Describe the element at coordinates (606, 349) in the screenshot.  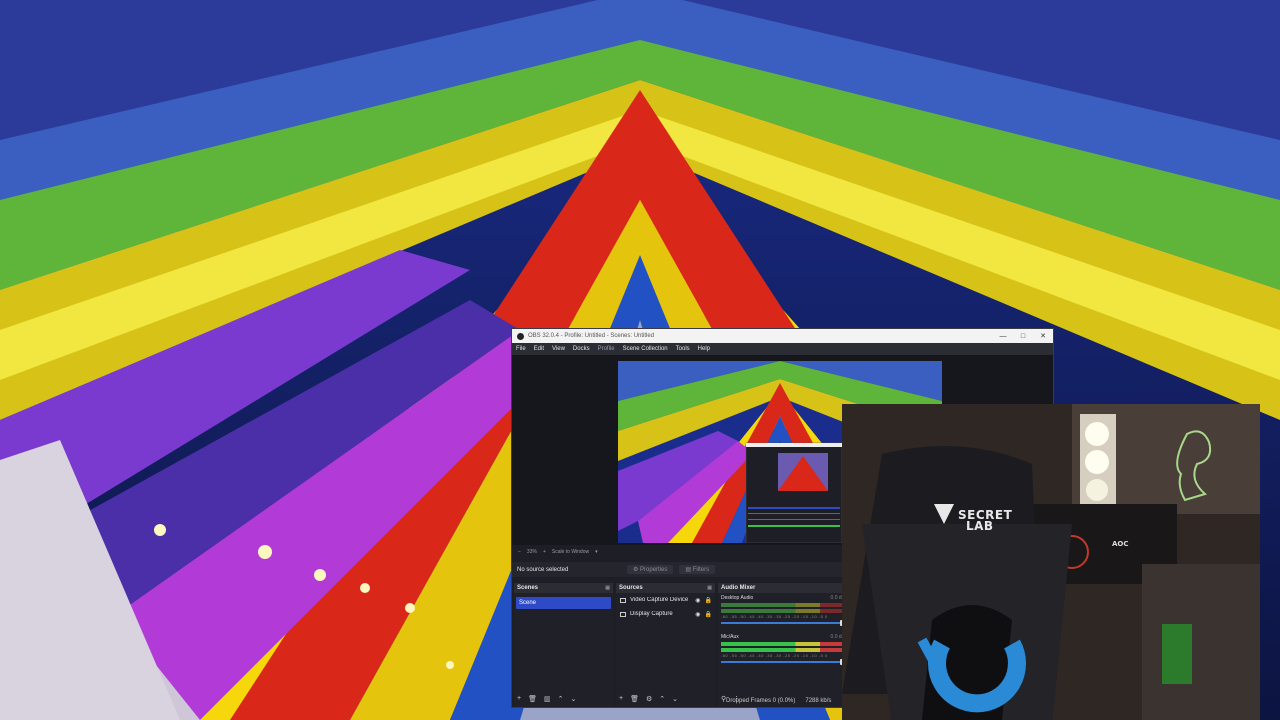
I see `menu-profile: Profile` at that location.